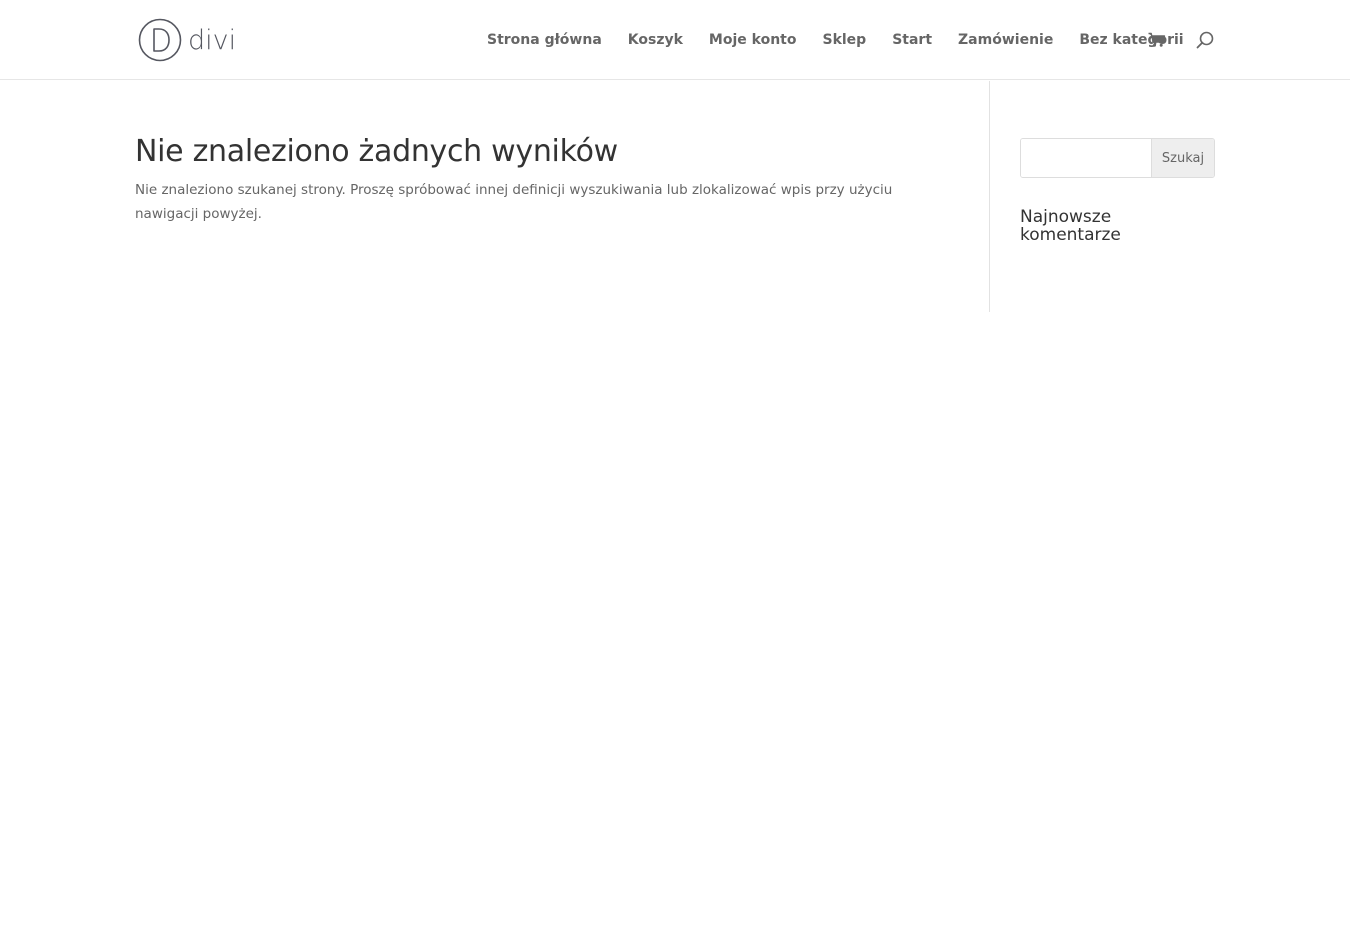  Describe the element at coordinates (844, 40) in the screenshot. I see `nav-item-sklep: Sklep` at that location.